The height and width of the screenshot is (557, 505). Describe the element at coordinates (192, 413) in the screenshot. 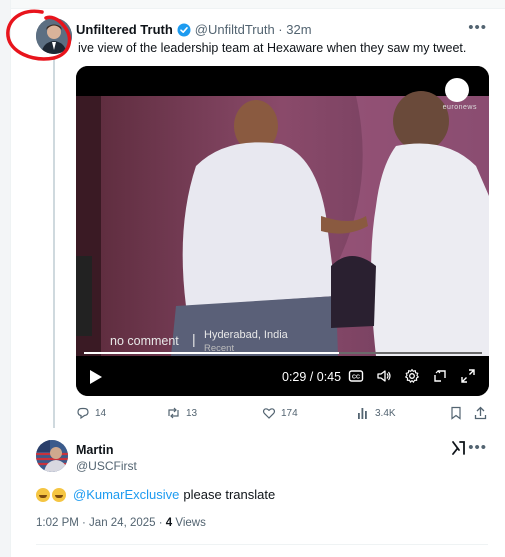

I see `repost-count: 13` at that location.